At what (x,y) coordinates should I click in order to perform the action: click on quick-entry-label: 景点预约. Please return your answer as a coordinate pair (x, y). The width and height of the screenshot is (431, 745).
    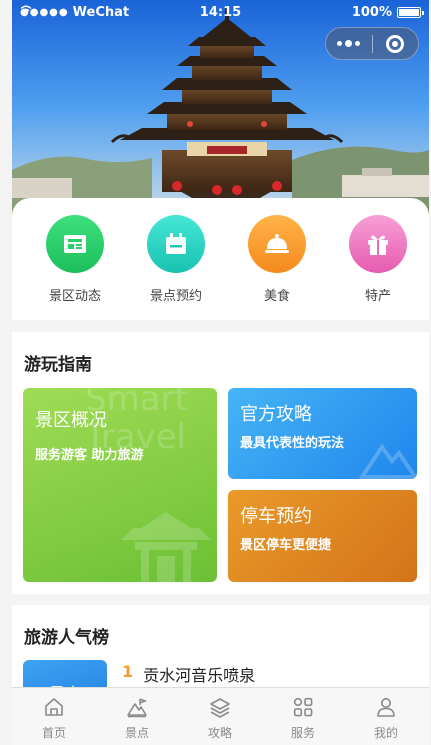
    Looking at the image, I should click on (175, 296).